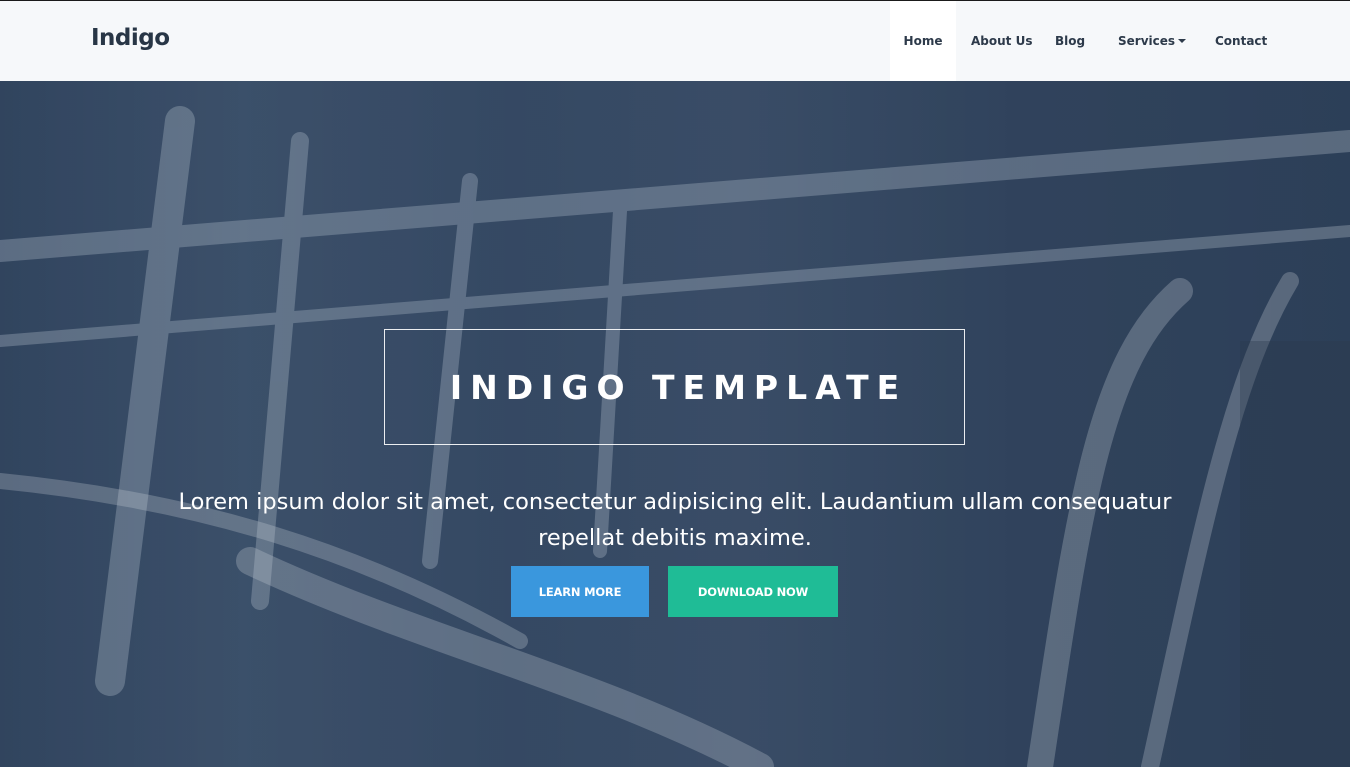 This screenshot has height=767, width=1350. I want to click on nav-item-services: Services, so click(1157, 41).